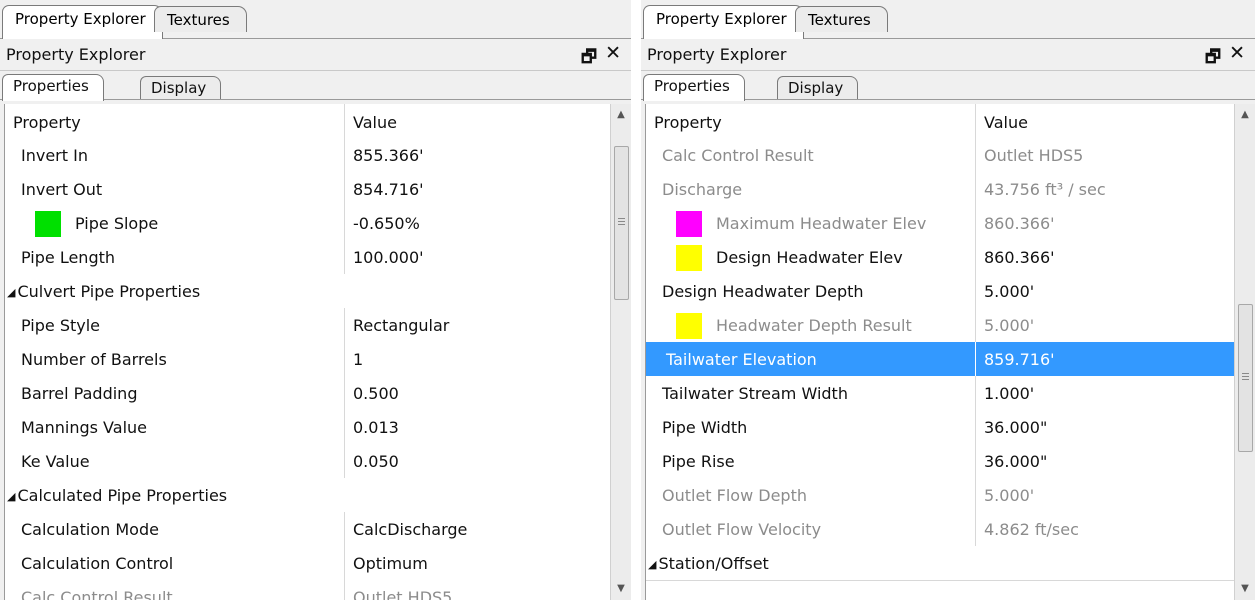 This screenshot has width=1255, height=600. What do you see at coordinates (940, 257) in the screenshot?
I see `property-row: Design Headwater Elev 860.366'` at bounding box center [940, 257].